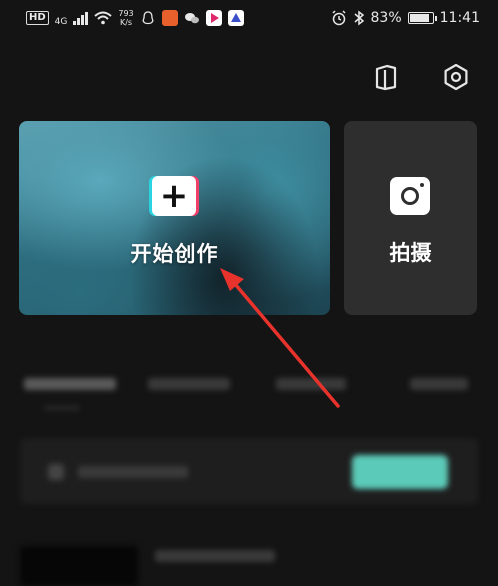 This screenshot has height=586, width=498. Describe the element at coordinates (62, 408) in the screenshot. I see `active-tab-indicator` at that location.